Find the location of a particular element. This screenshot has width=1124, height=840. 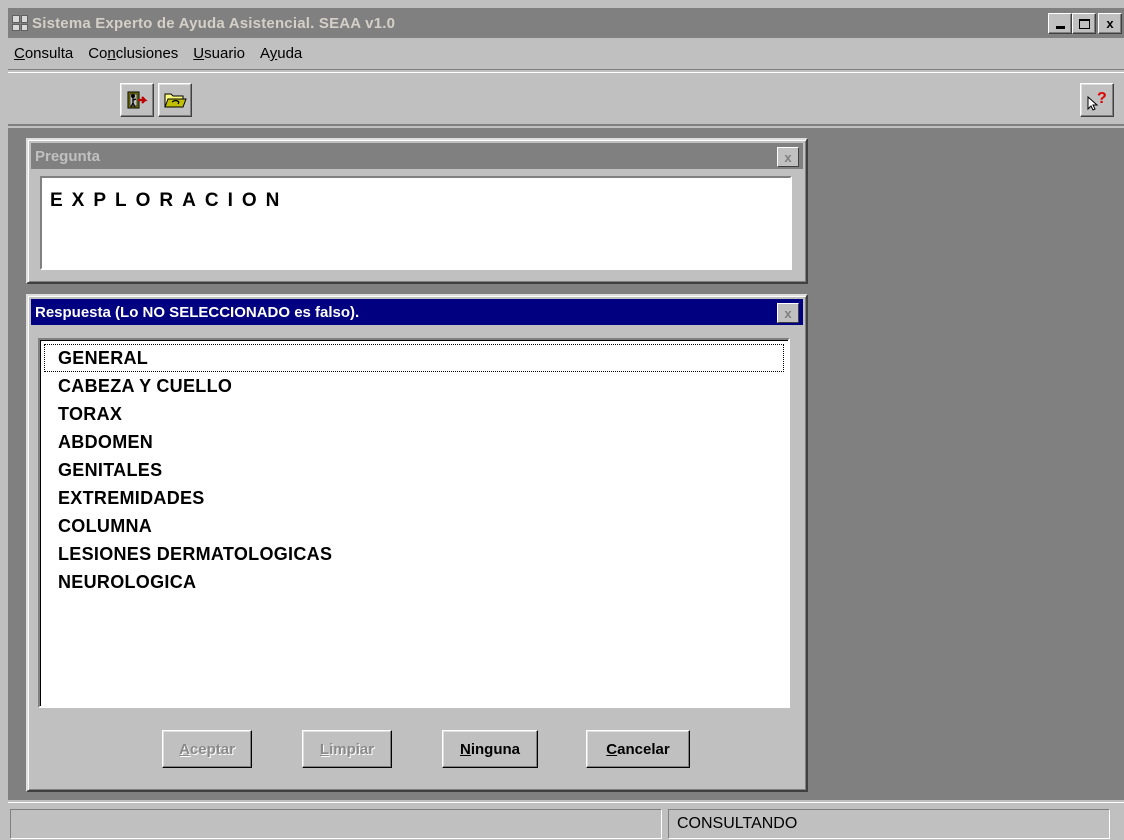

window-controls: x is located at coordinates (1085, 23).